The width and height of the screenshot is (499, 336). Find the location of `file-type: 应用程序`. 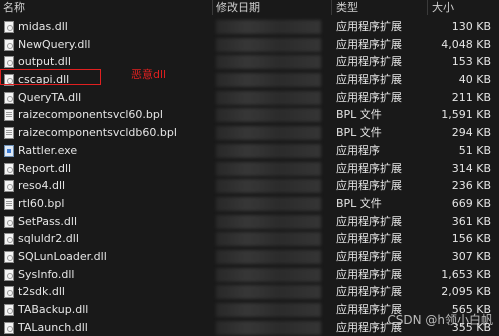

file-type: 应用程序 is located at coordinates (358, 150).